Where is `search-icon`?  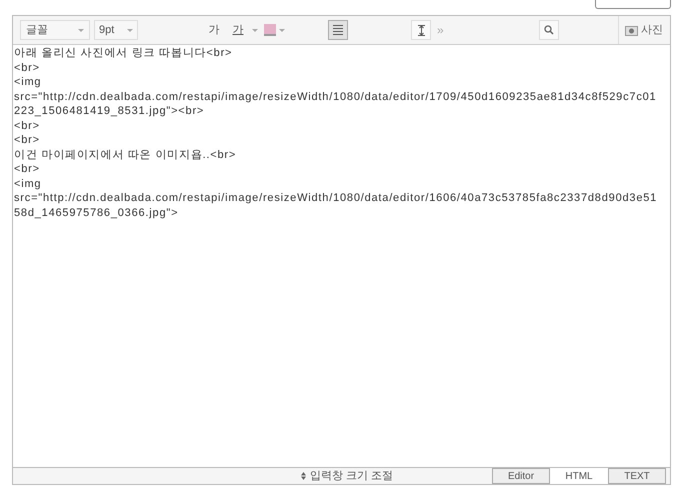 search-icon is located at coordinates (549, 30).